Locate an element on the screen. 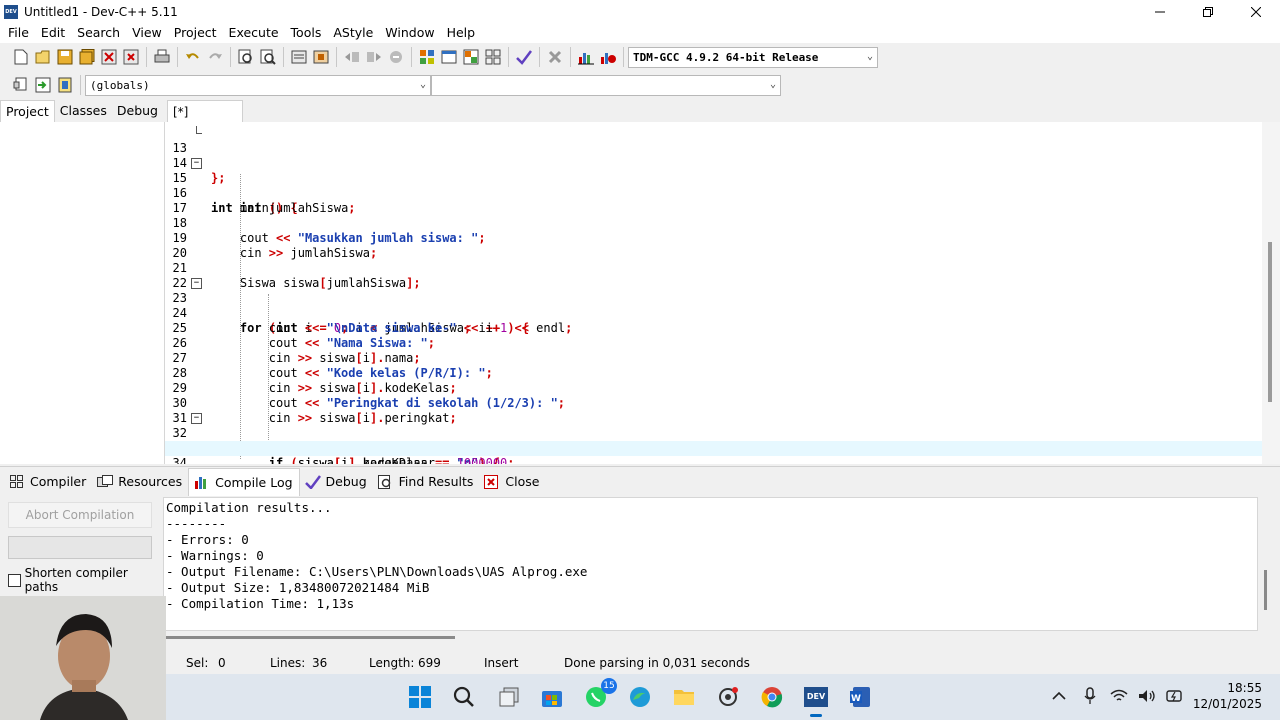  log-horizontal-scrollbar is located at coordinates (310, 637).